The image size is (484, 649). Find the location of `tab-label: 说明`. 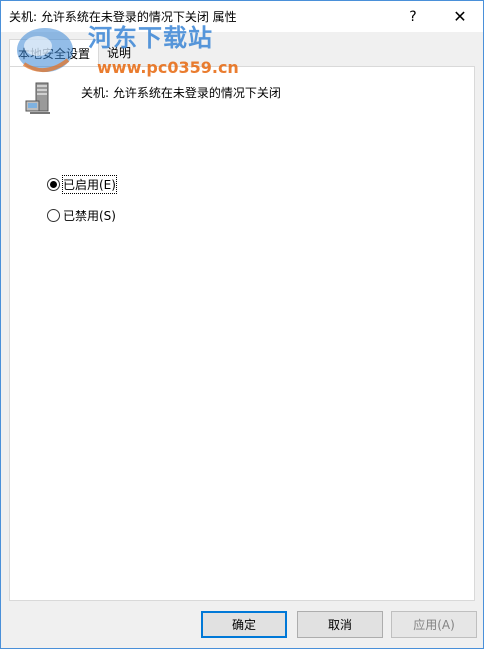

tab-label: 说明 is located at coordinates (119, 53).